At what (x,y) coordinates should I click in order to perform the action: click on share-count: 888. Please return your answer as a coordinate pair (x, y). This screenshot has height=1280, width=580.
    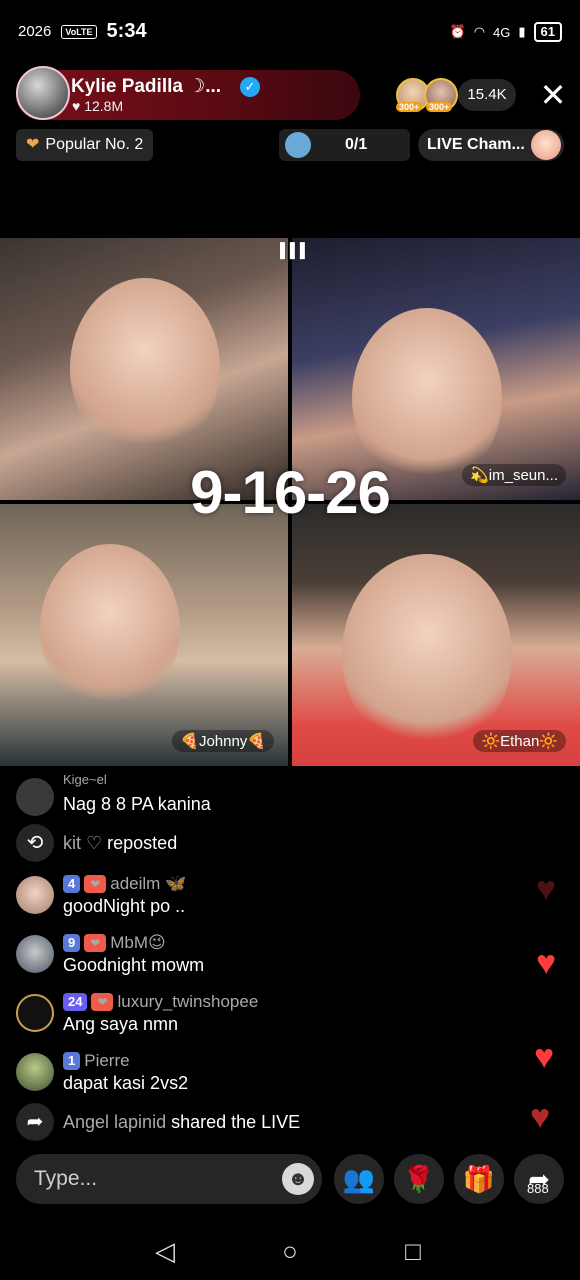
    Looking at the image, I should click on (538, 1188).